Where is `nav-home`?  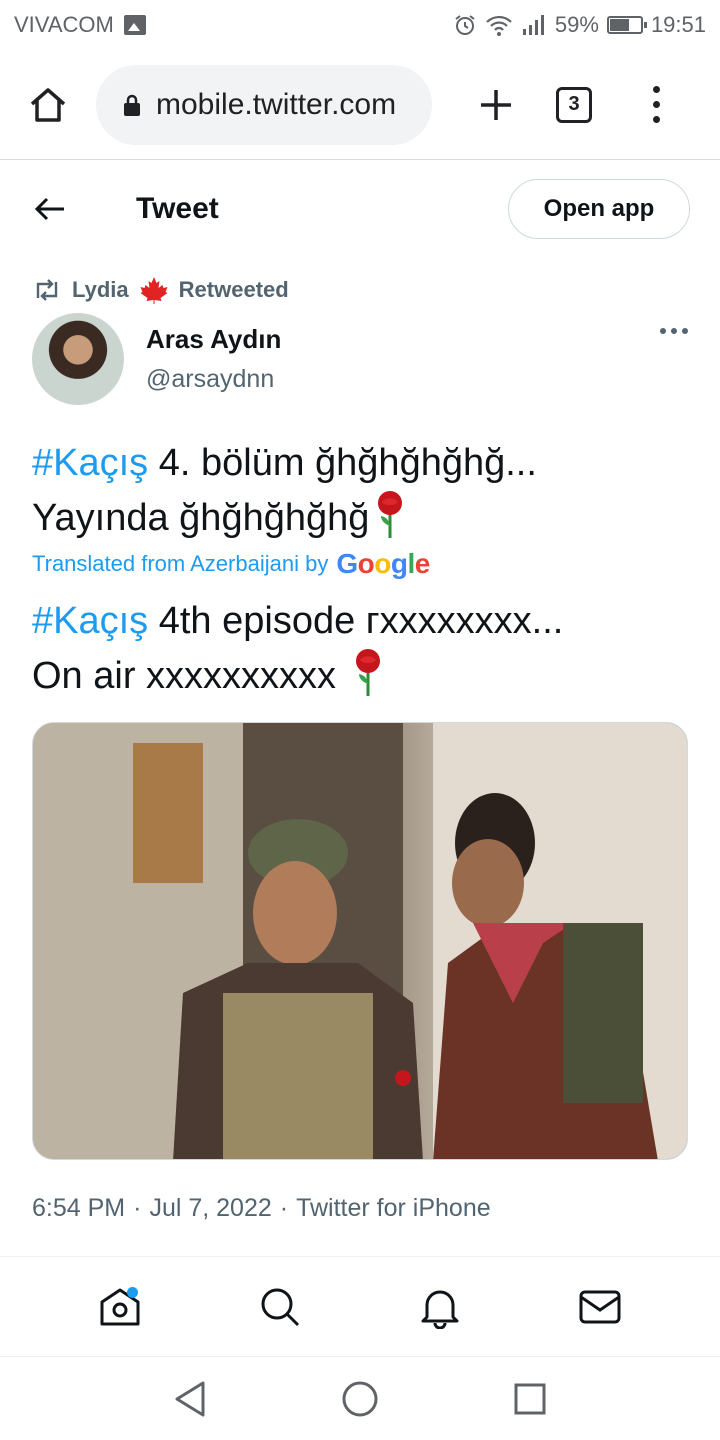 nav-home is located at coordinates (120, 1307).